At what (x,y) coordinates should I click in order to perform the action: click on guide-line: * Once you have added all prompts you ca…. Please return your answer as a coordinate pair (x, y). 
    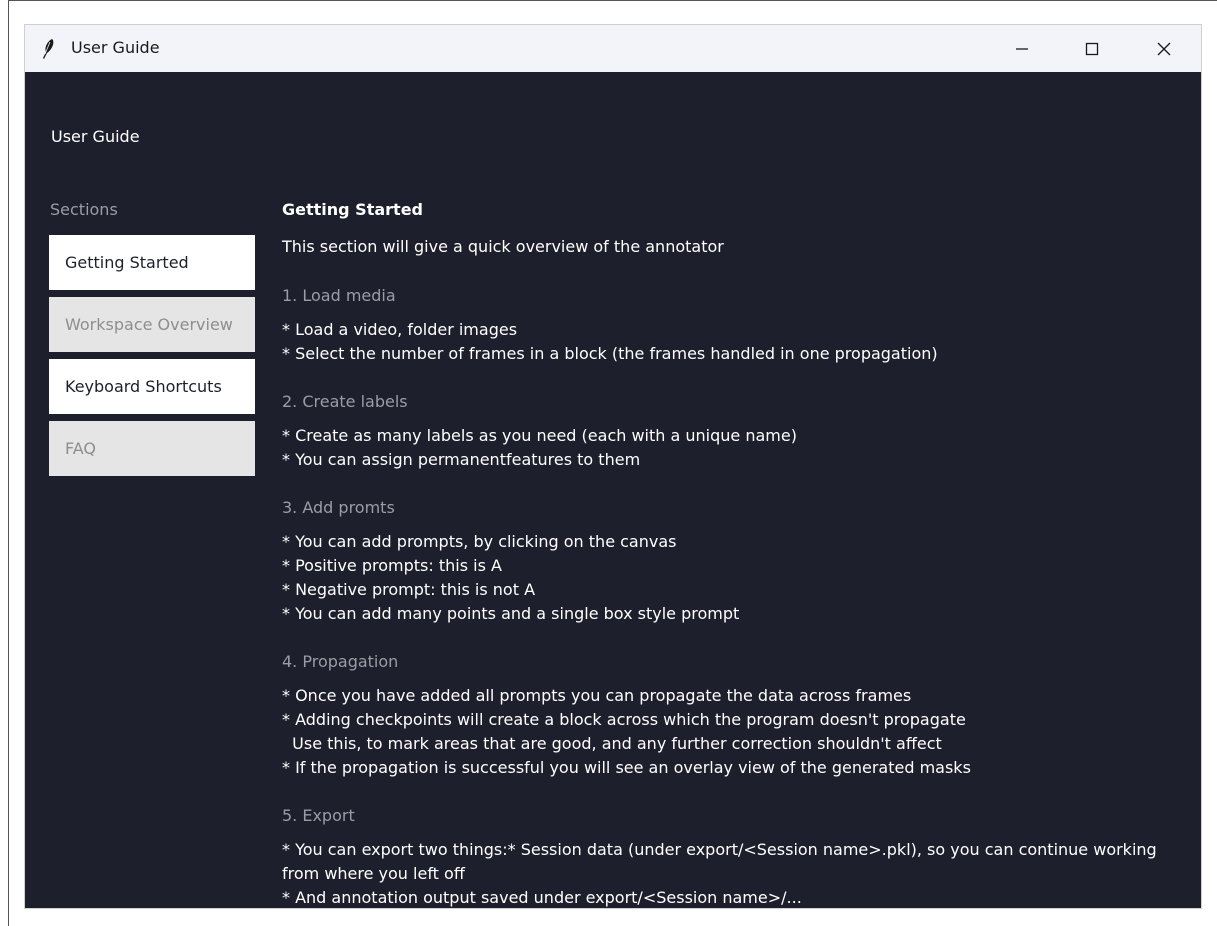
    Looking at the image, I should click on (597, 695).